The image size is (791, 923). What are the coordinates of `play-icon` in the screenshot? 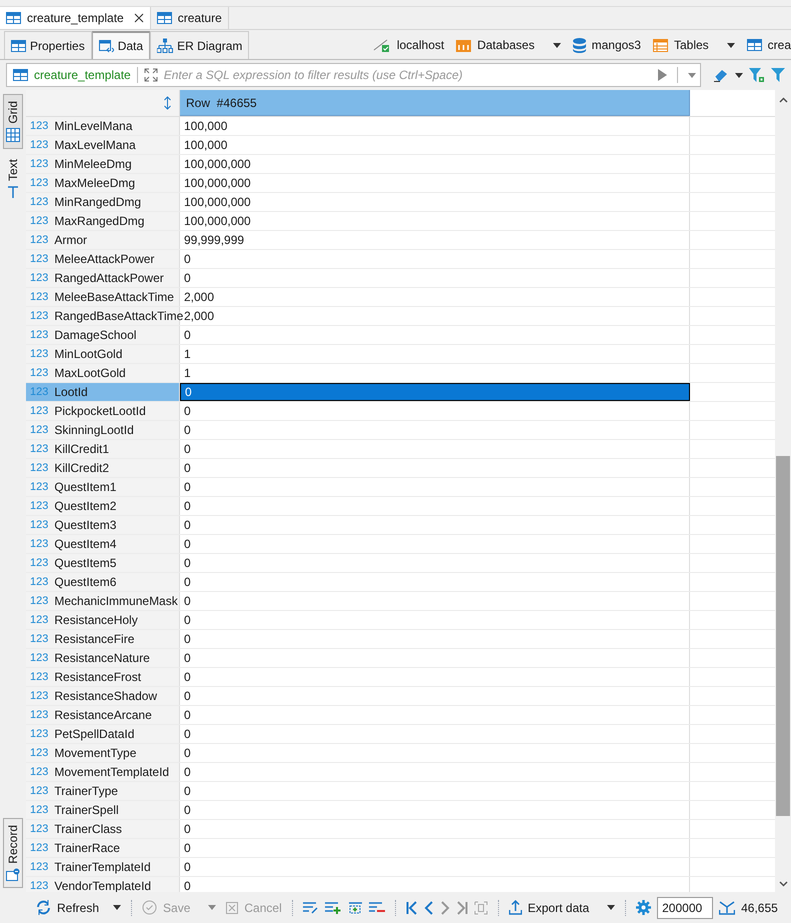 It's located at (662, 75).